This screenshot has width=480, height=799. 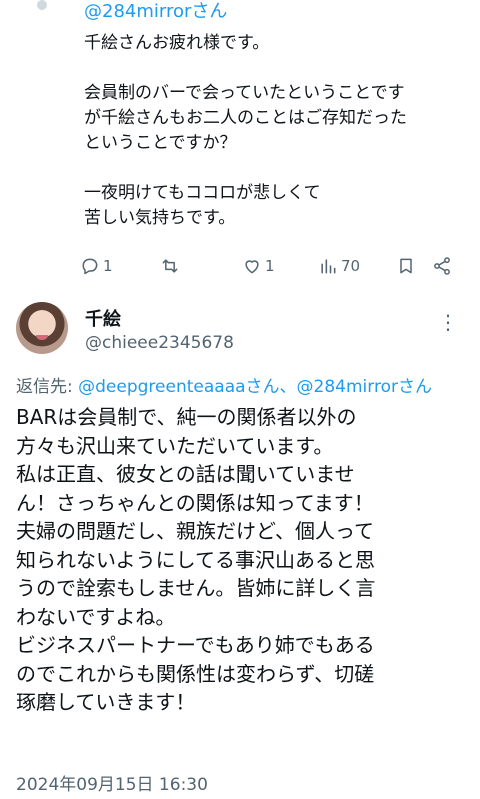 What do you see at coordinates (252, 267) in the screenshot?
I see `heart-icon` at bounding box center [252, 267].